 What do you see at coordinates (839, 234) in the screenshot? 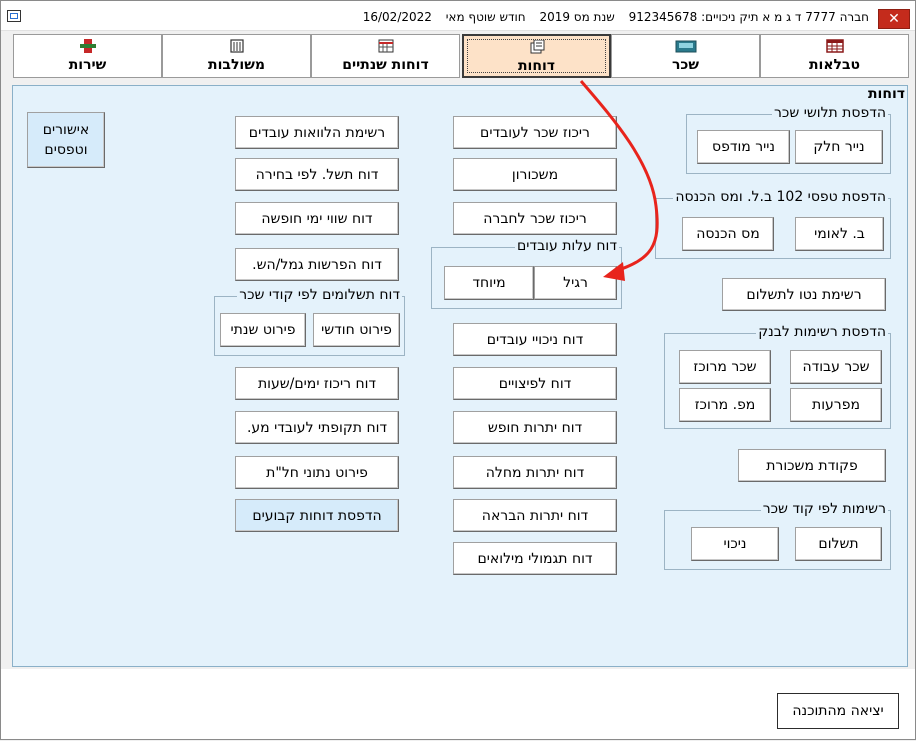
I see `national-insurance-button: ב. לאומי` at bounding box center [839, 234].